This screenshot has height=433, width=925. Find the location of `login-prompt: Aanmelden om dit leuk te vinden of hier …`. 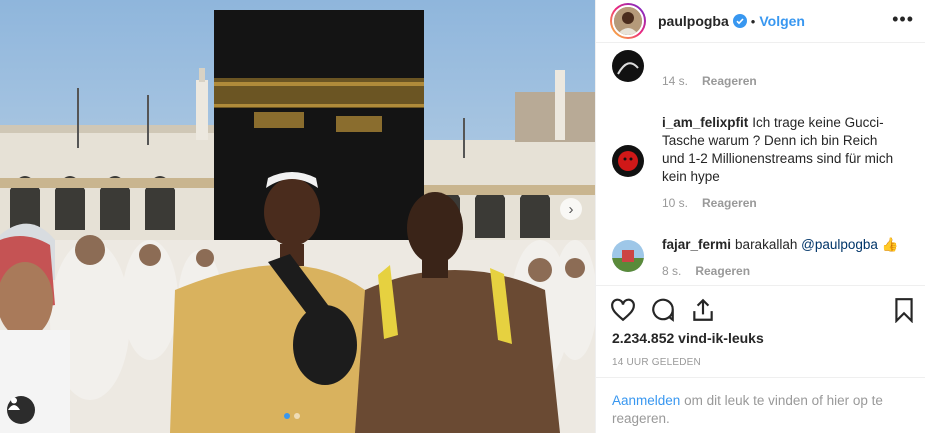

login-prompt: Aanmelden om dit leuk te vinden of hier … is located at coordinates (760, 405).